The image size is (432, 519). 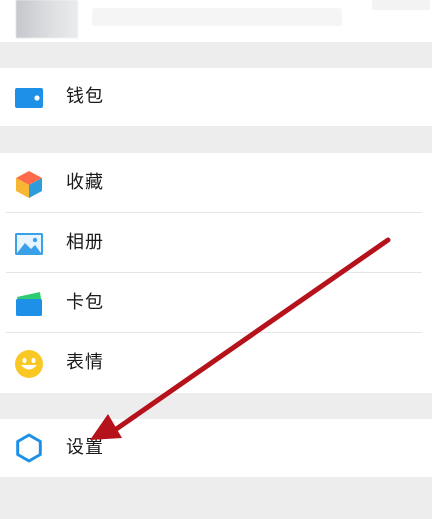 What do you see at coordinates (29, 98) in the screenshot?
I see `wallet-icon` at bounding box center [29, 98].